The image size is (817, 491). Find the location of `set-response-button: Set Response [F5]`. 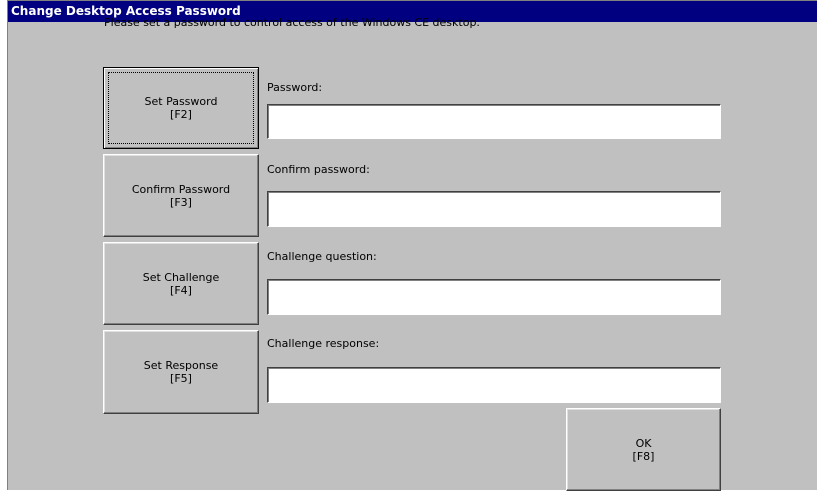

set-response-button: Set Response [F5] is located at coordinates (181, 372).